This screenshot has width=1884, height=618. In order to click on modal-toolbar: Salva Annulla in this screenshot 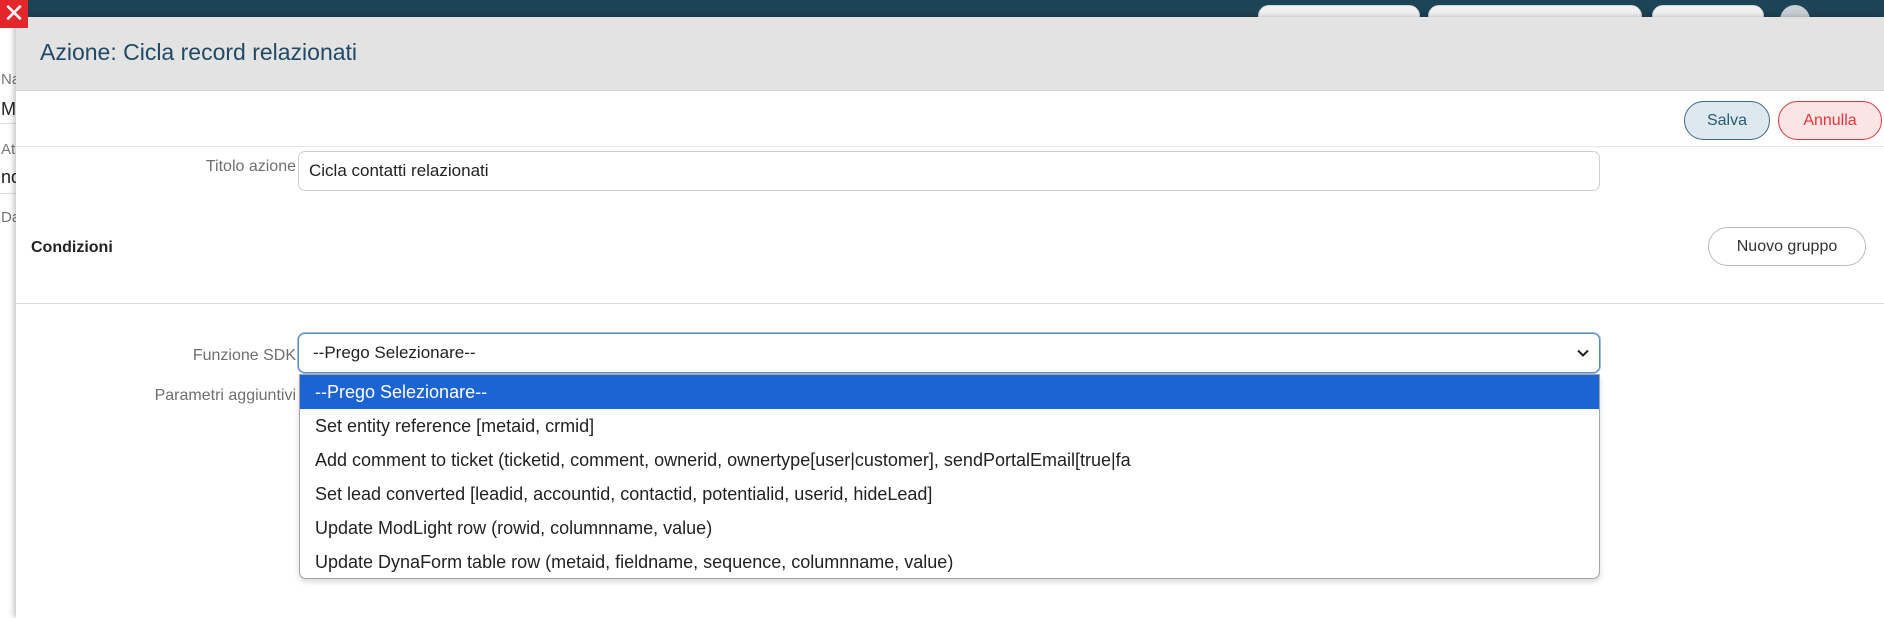, I will do `click(950, 119)`.